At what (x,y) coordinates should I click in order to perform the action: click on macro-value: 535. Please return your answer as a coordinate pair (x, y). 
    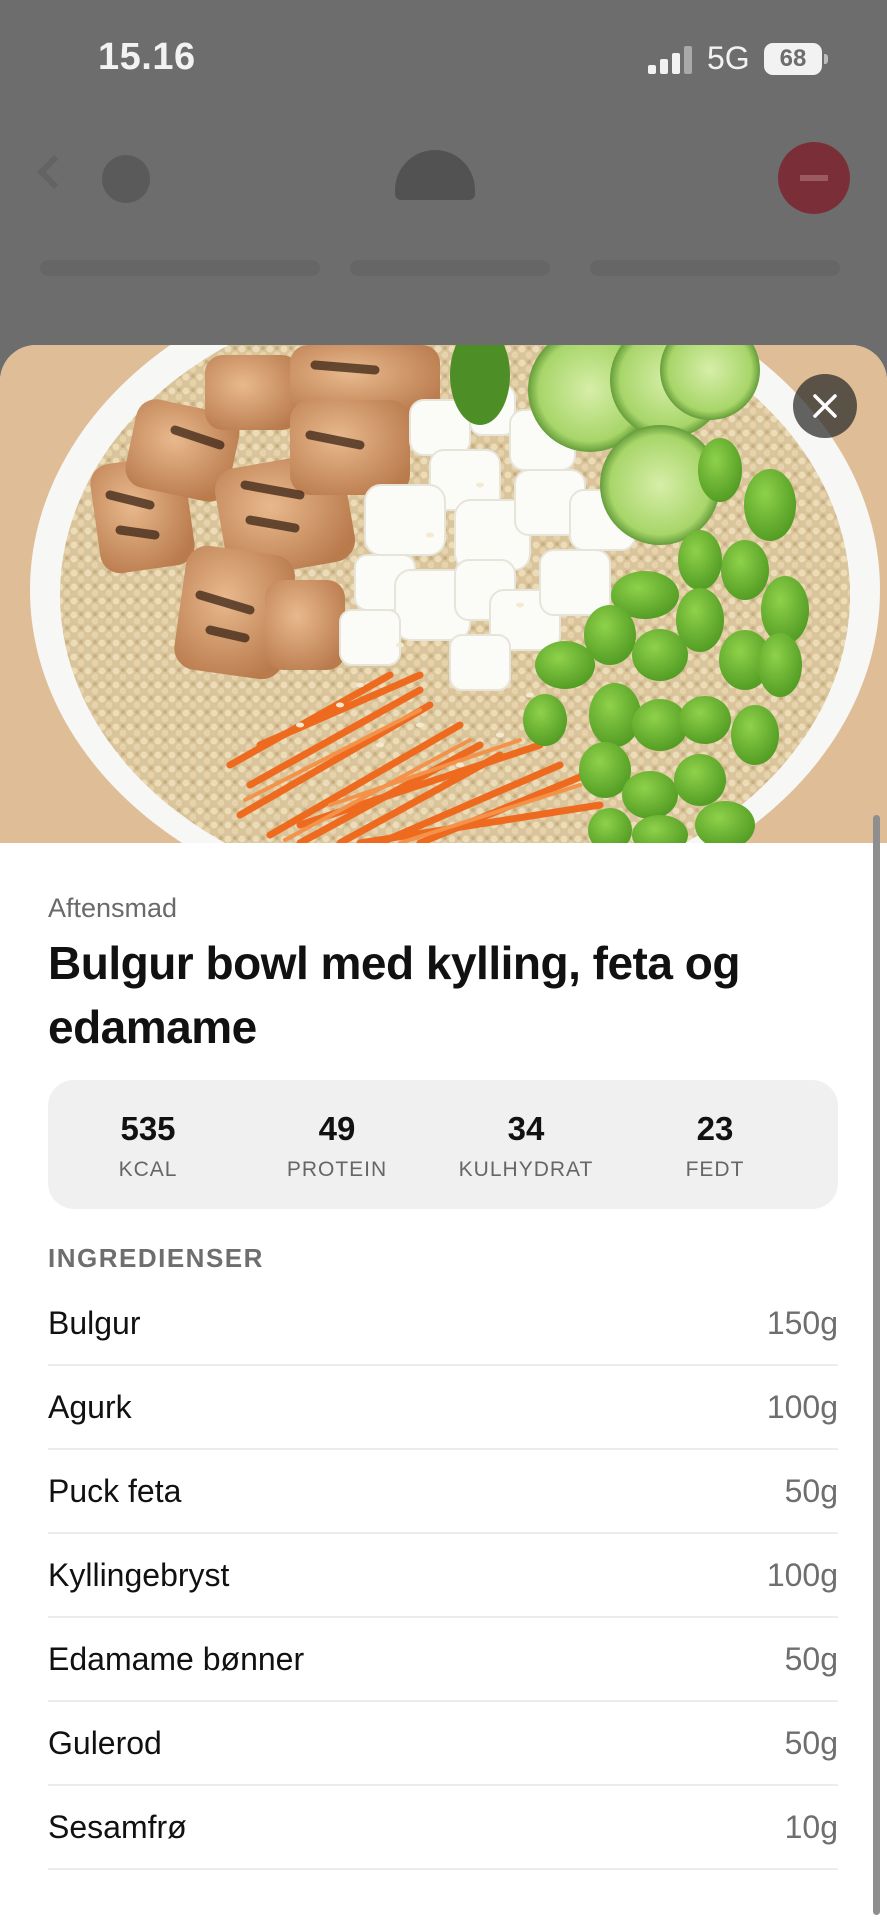
    Looking at the image, I should click on (148, 1128).